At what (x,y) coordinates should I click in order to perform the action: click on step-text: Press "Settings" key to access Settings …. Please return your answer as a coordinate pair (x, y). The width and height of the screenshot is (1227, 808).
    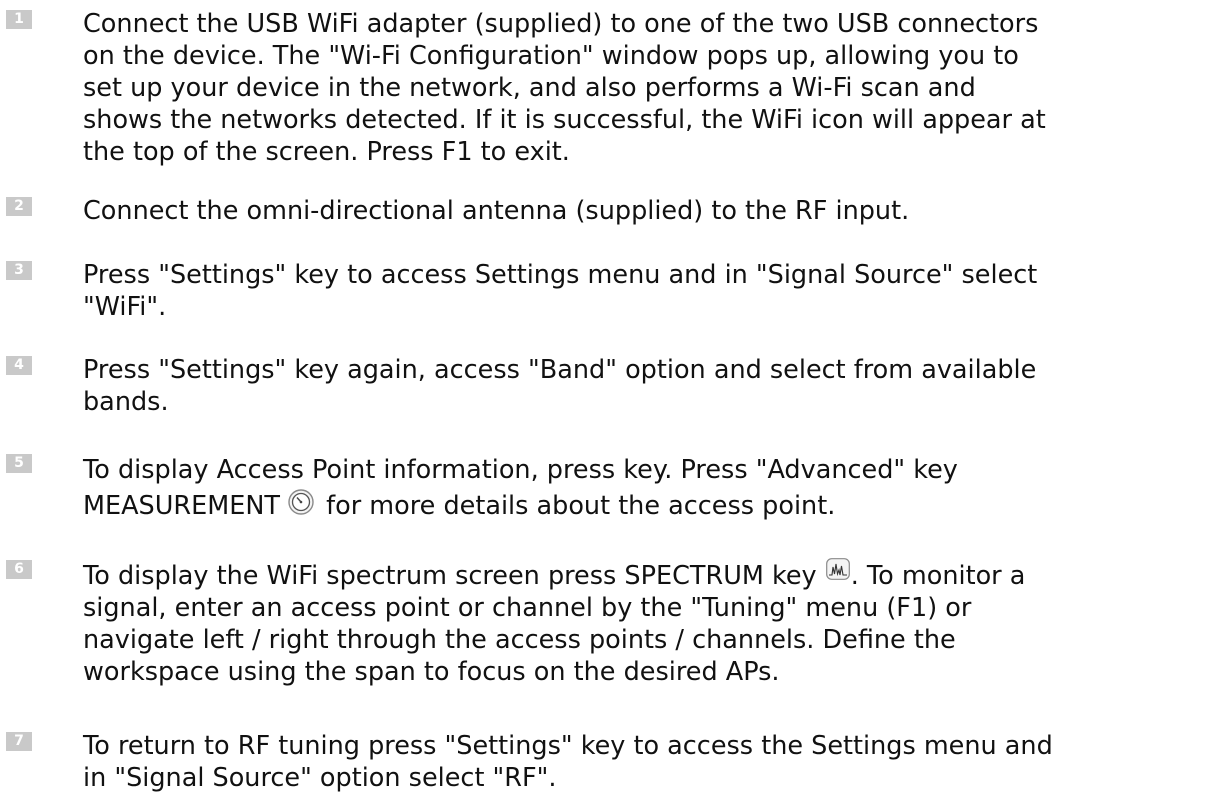
    Looking at the image, I should click on (650, 291).